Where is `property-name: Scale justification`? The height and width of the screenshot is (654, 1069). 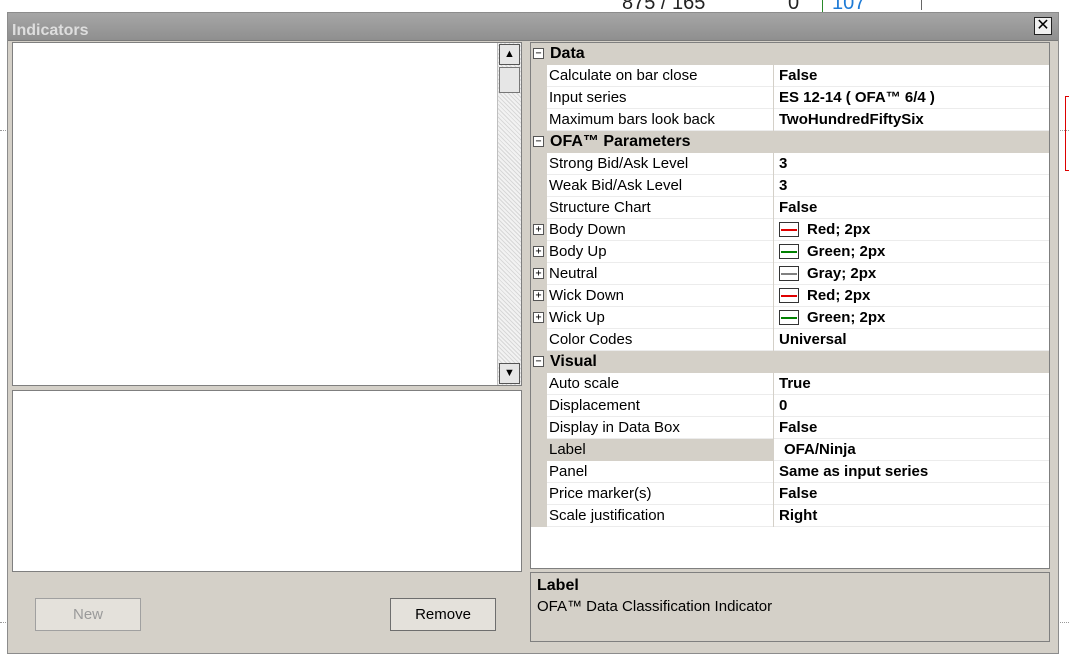
property-name: Scale justification is located at coordinates (660, 516).